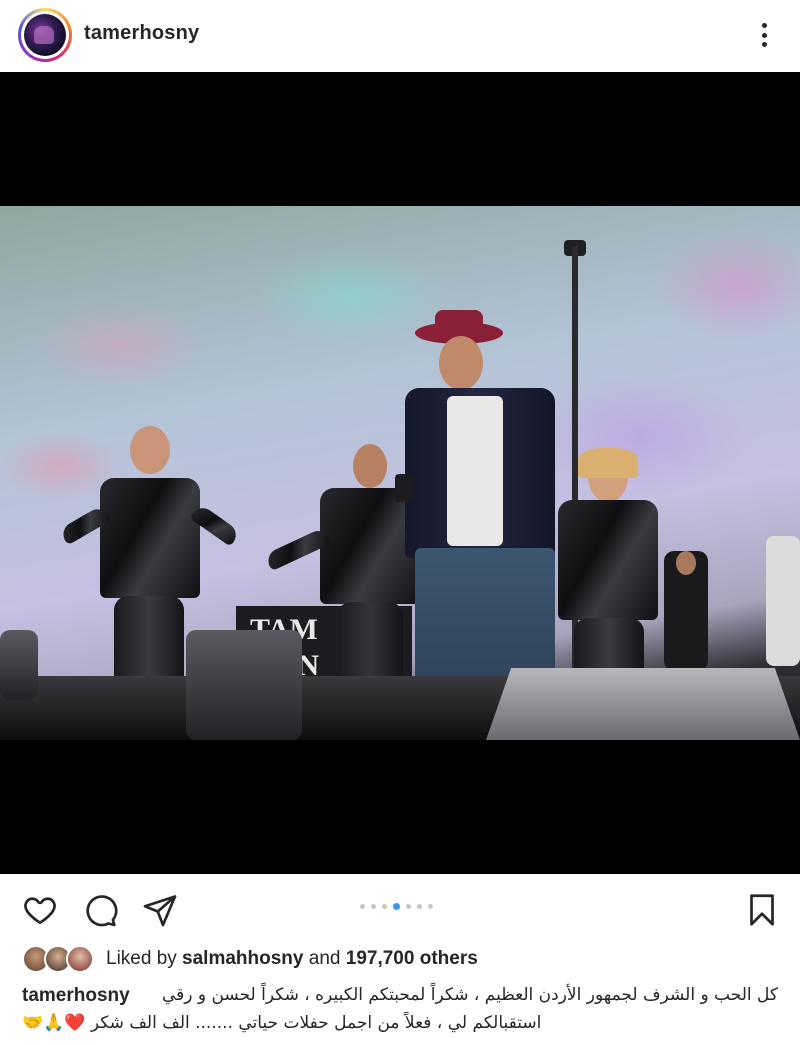 The image size is (800, 1045). What do you see at coordinates (762, 910) in the screenshot?
I see `bookmark-icon` at bounding box center [762, 910].